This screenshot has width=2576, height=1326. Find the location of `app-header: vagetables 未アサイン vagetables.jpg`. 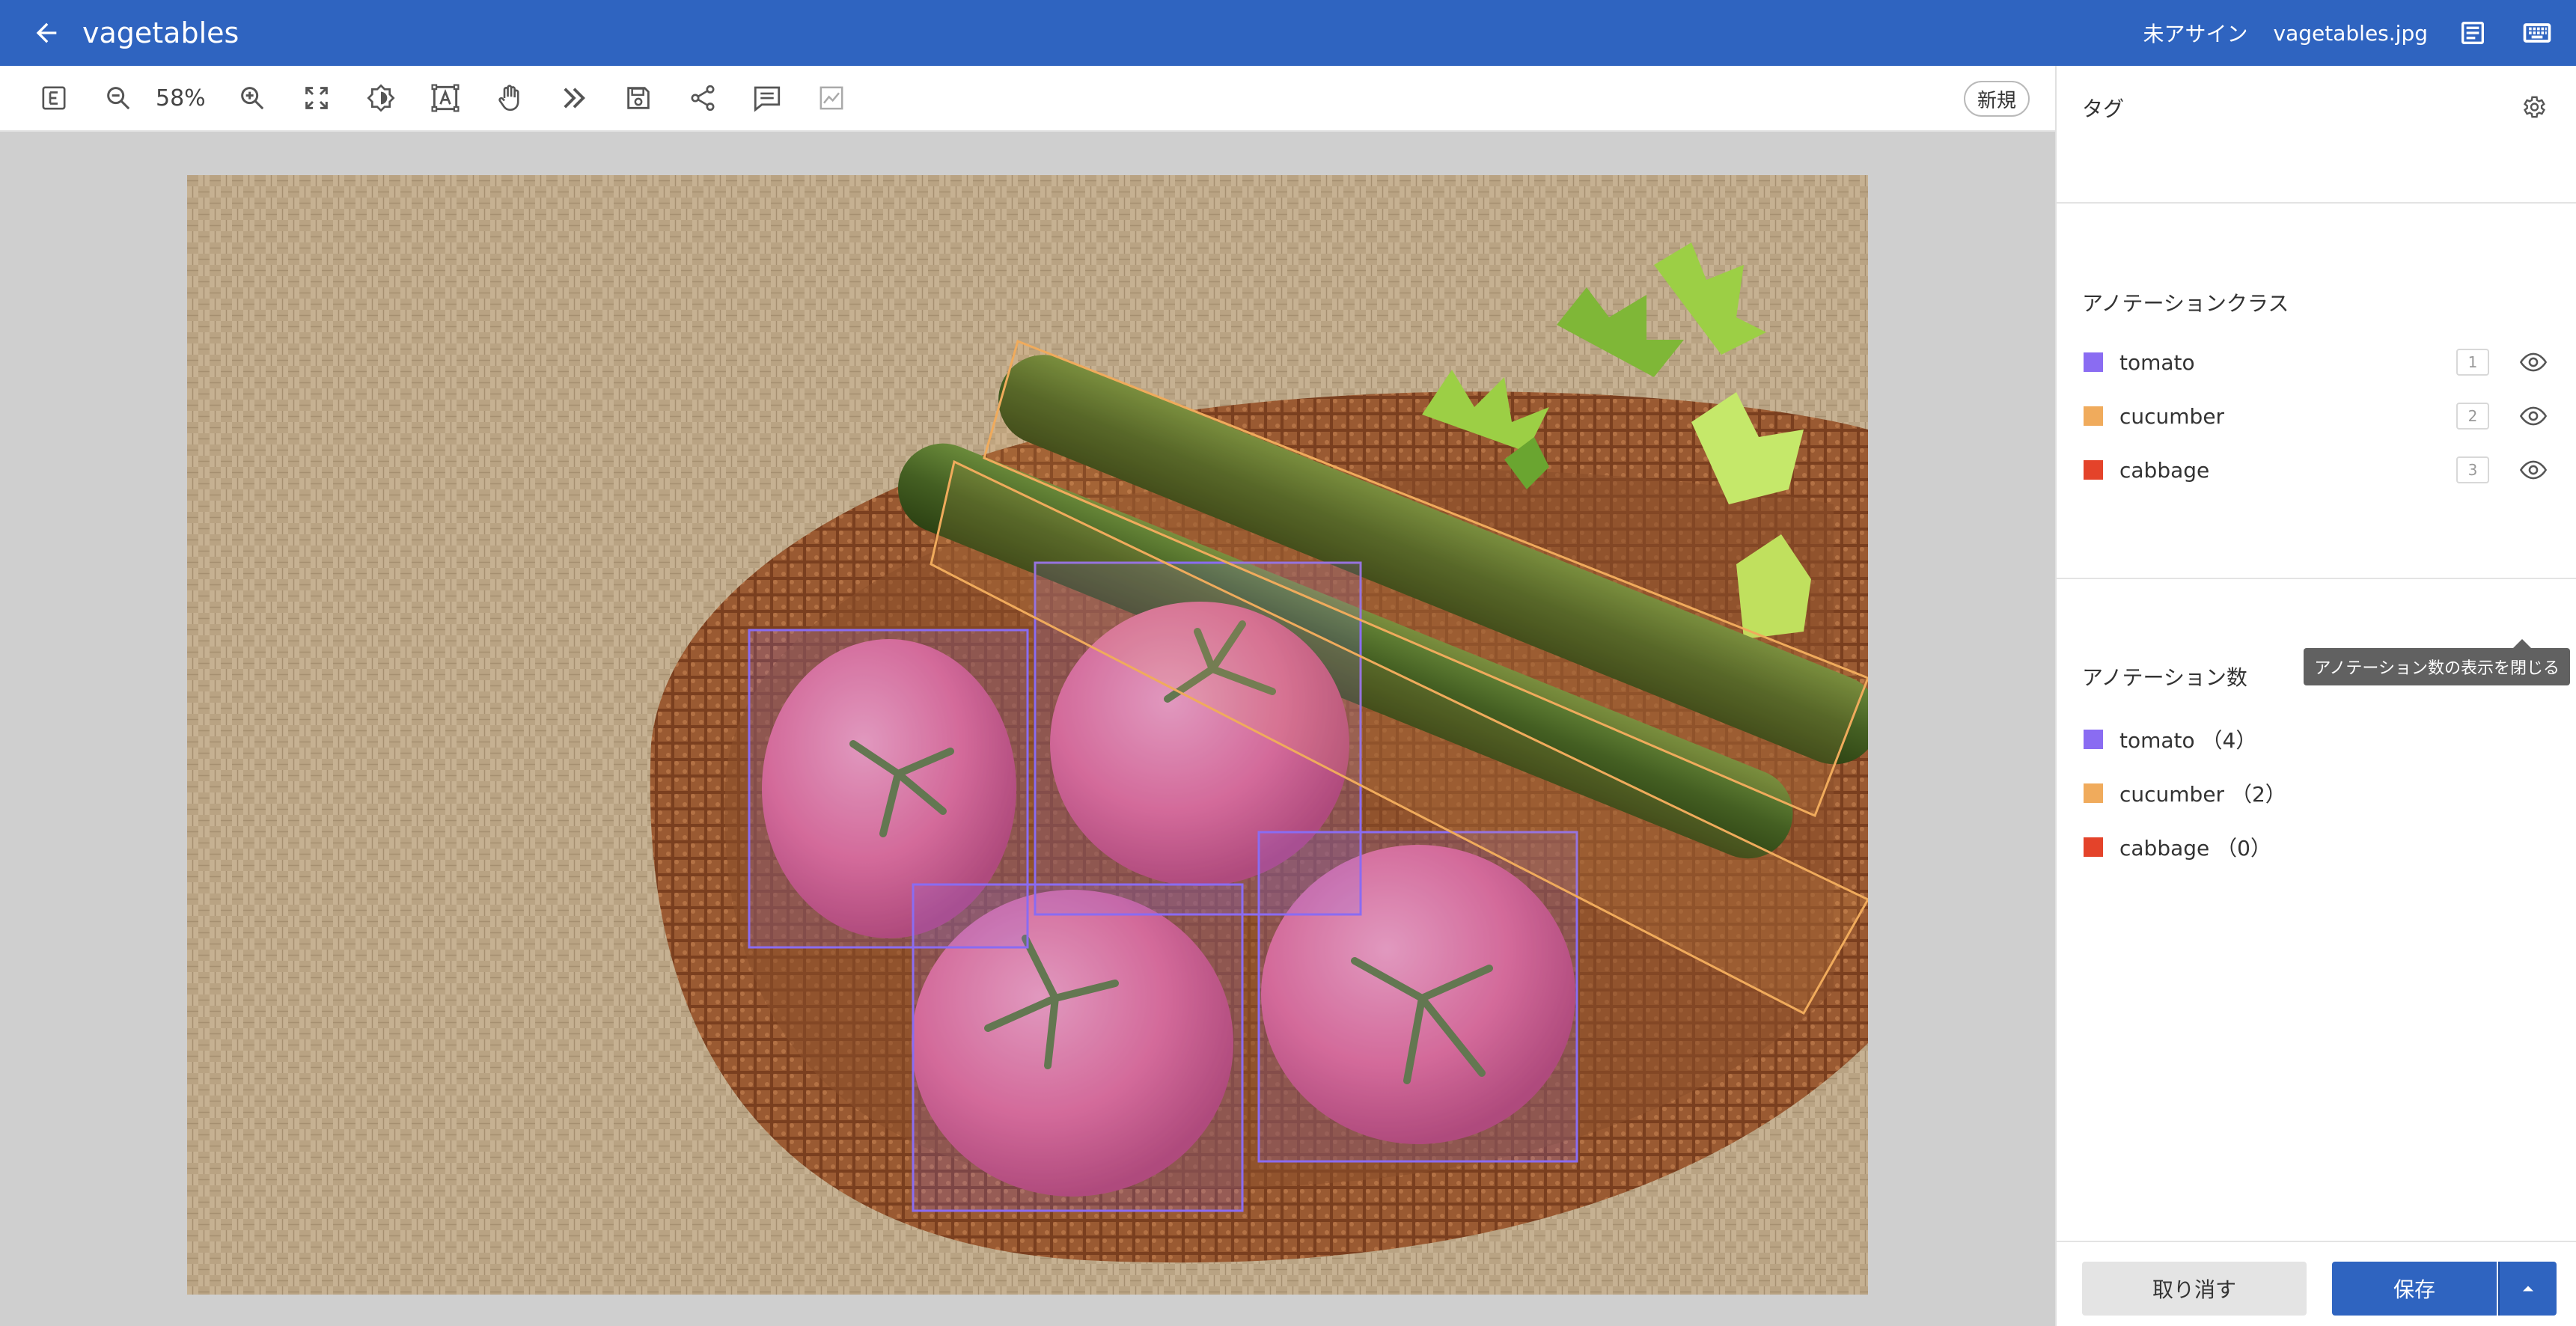

app-header: vagetables 未アサイン vagetables.jpg is located at coordinates (1288, 33).